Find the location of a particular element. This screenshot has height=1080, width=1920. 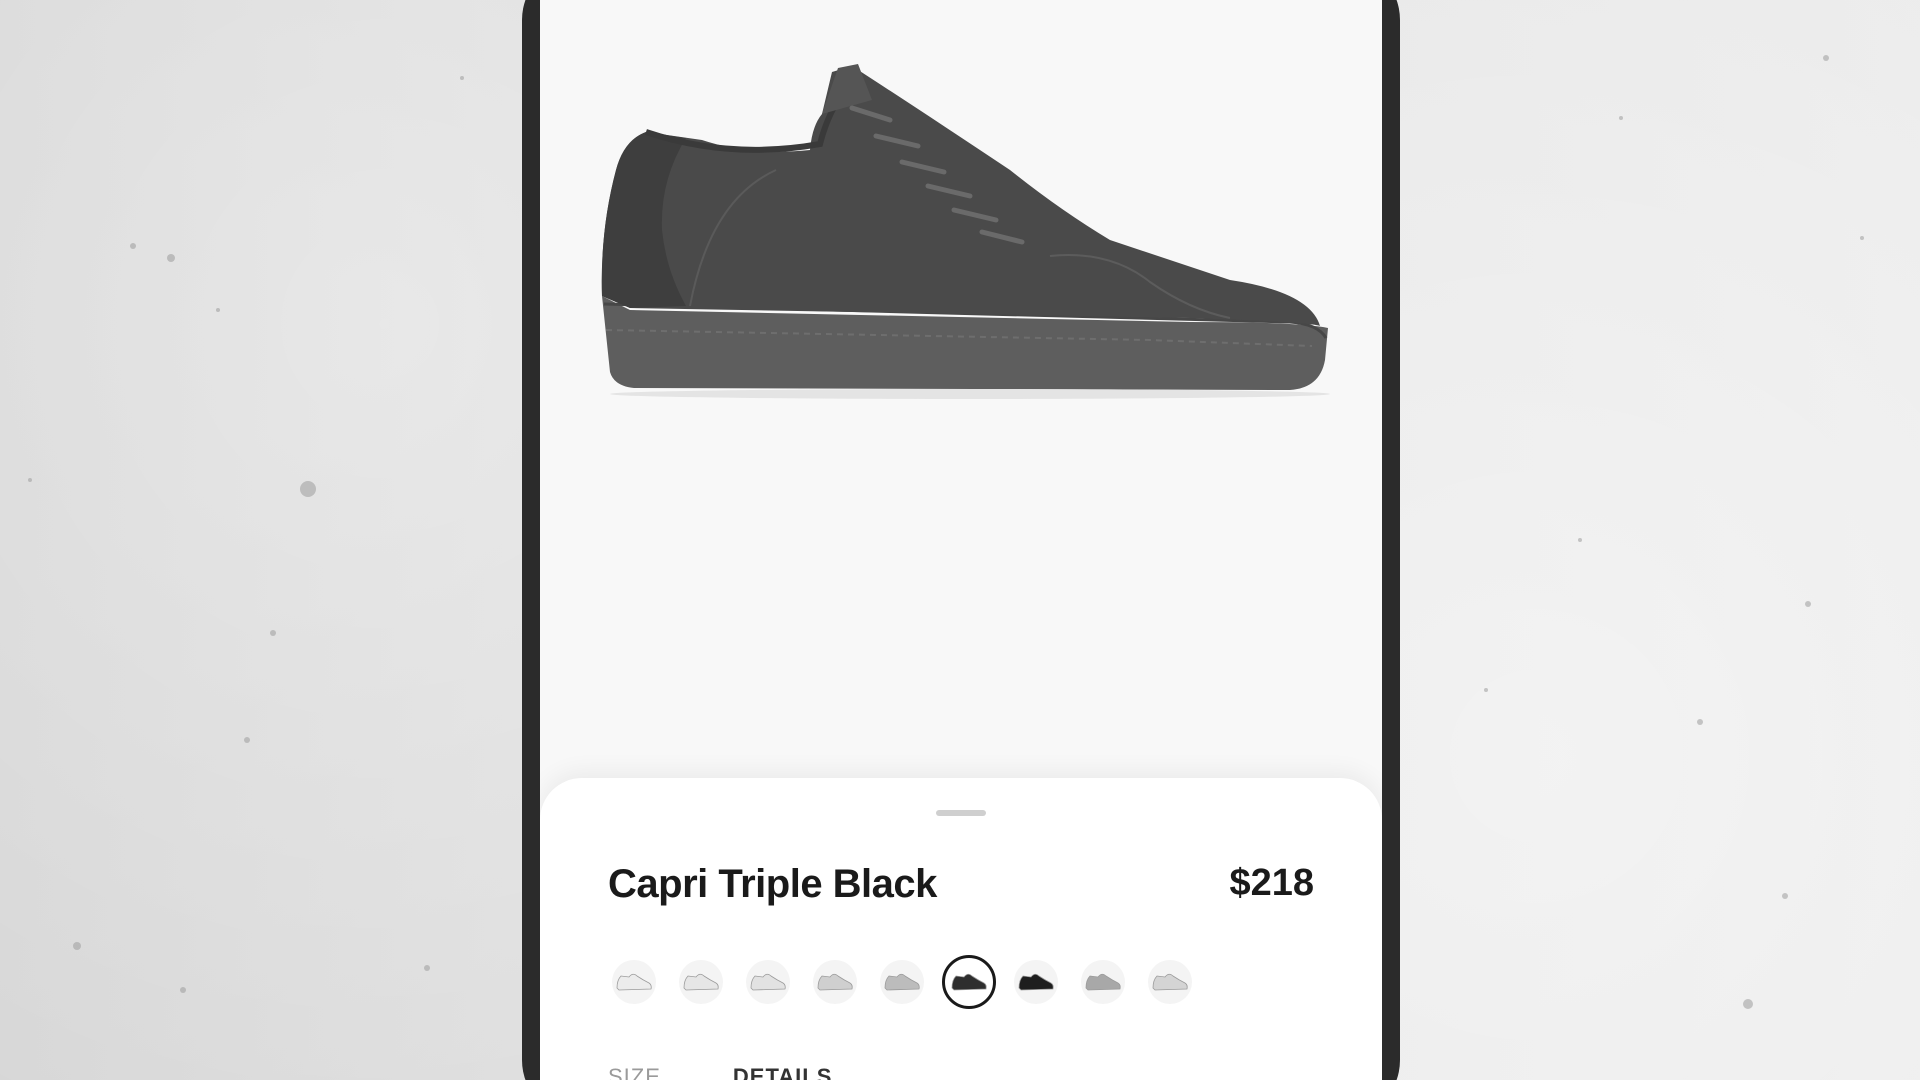

sheet-drag-handle is located at coordinates (961, 813).